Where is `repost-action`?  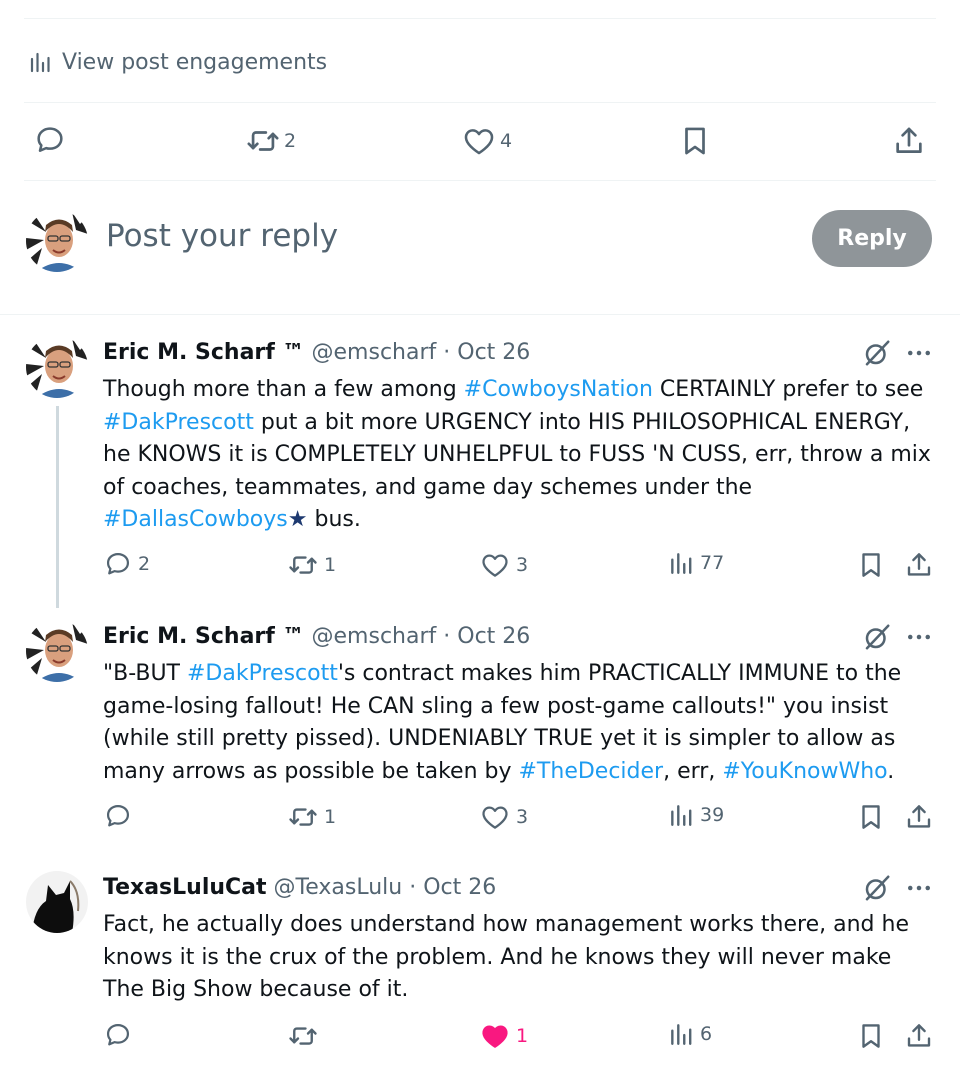
repost-action is located at coordinates (306, 1036).